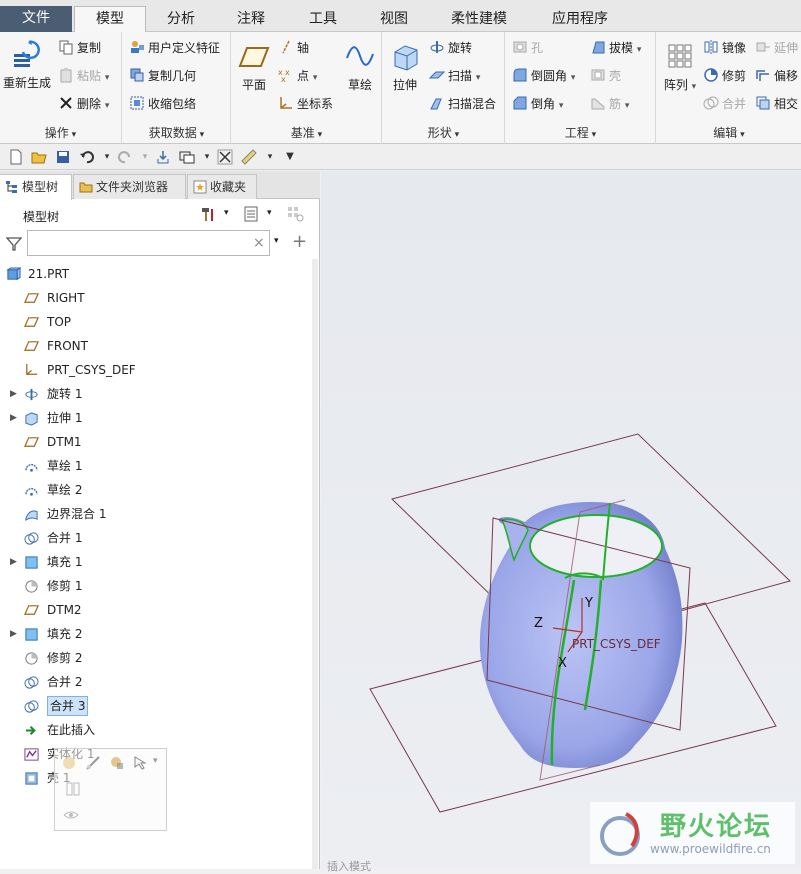 The width and height of the screenshot is (801, 874). What do you see at coordinates (71, 815) in the screenshot?
I see `visibility-eye-icon` at bounding box center [71, 815].